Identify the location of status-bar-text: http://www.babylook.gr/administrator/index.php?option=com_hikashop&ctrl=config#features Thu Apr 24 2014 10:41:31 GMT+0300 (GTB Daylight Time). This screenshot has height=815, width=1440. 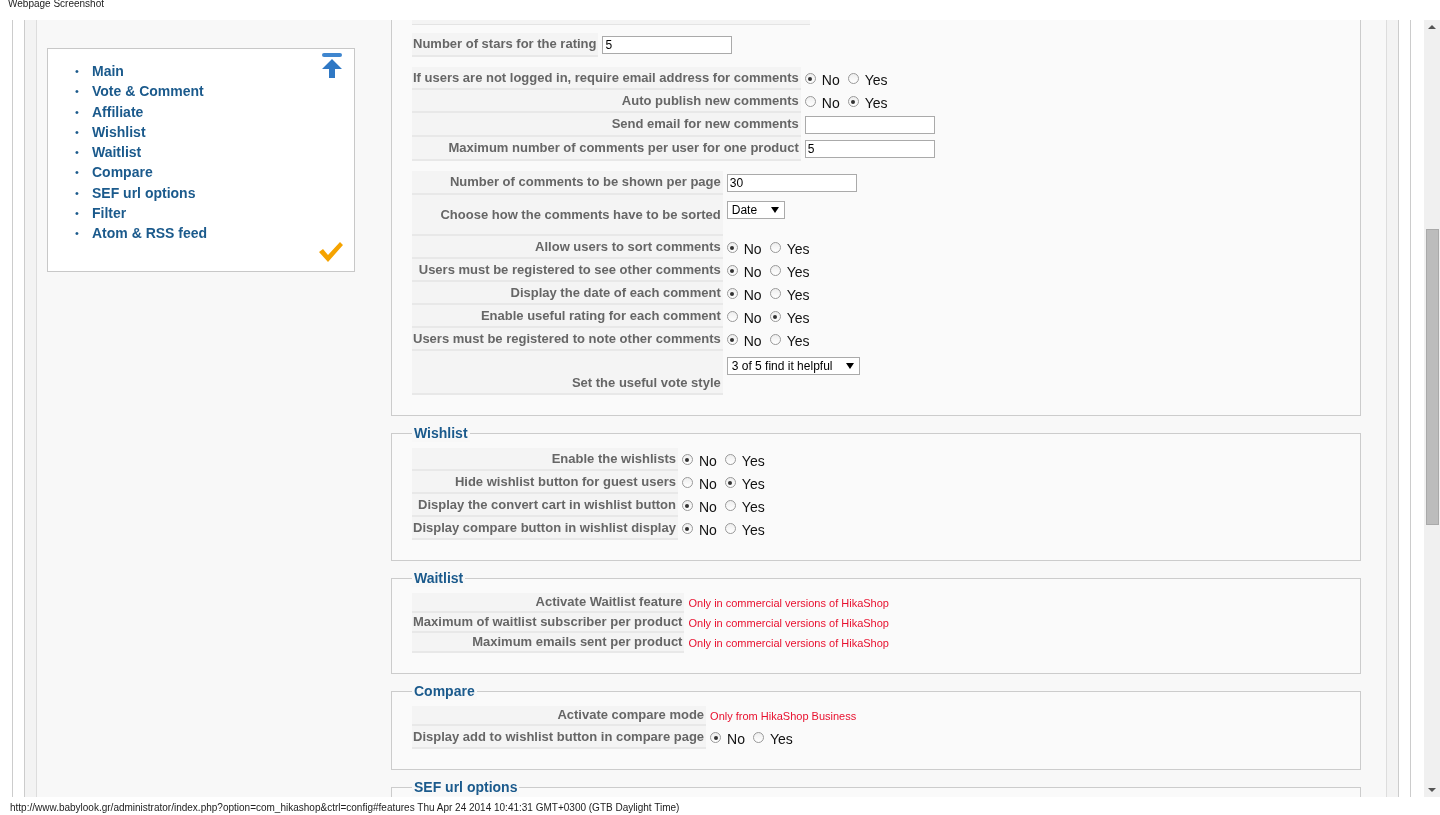
(345, 807).